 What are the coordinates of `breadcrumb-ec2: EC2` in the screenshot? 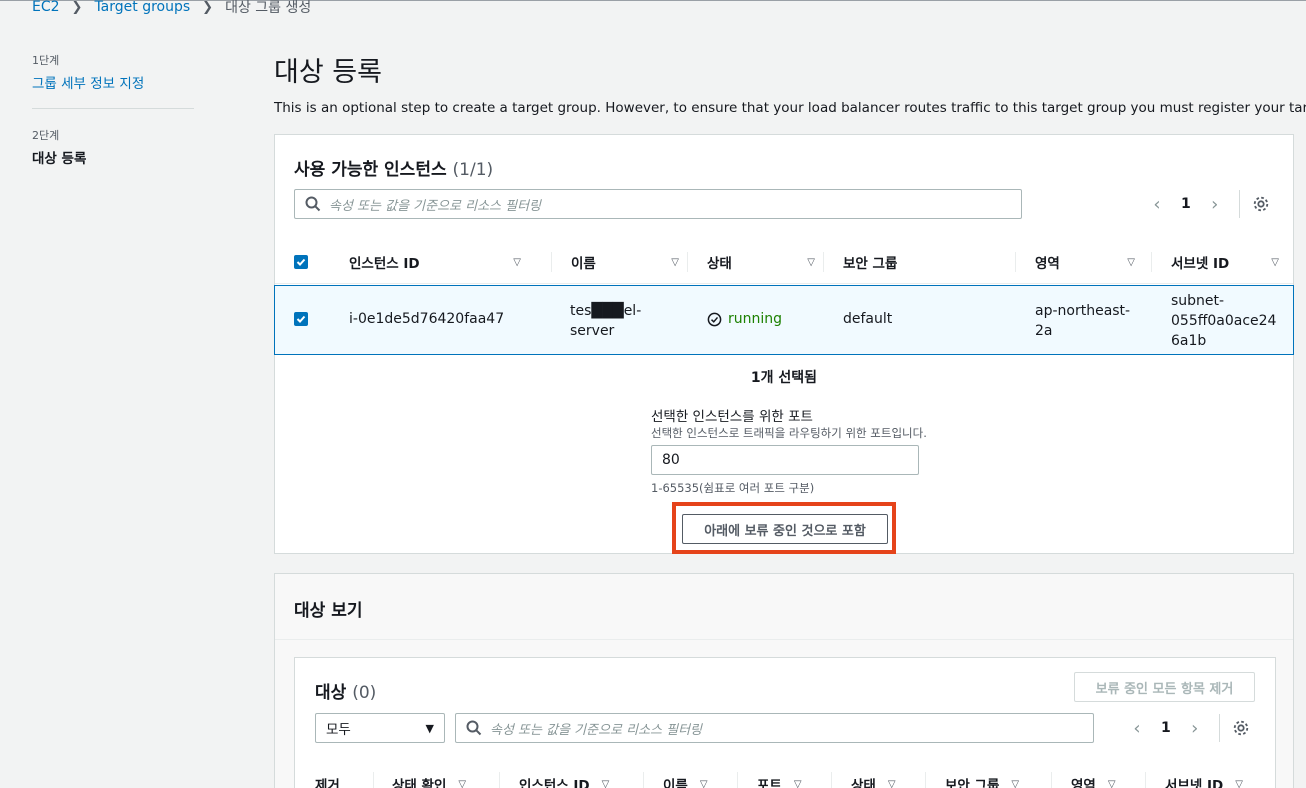 It's located at (46, 7).